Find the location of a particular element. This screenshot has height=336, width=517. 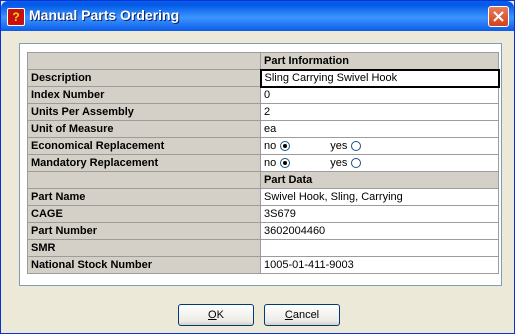

unit-of-measure-field: ea is located at coordinates (379, 129).